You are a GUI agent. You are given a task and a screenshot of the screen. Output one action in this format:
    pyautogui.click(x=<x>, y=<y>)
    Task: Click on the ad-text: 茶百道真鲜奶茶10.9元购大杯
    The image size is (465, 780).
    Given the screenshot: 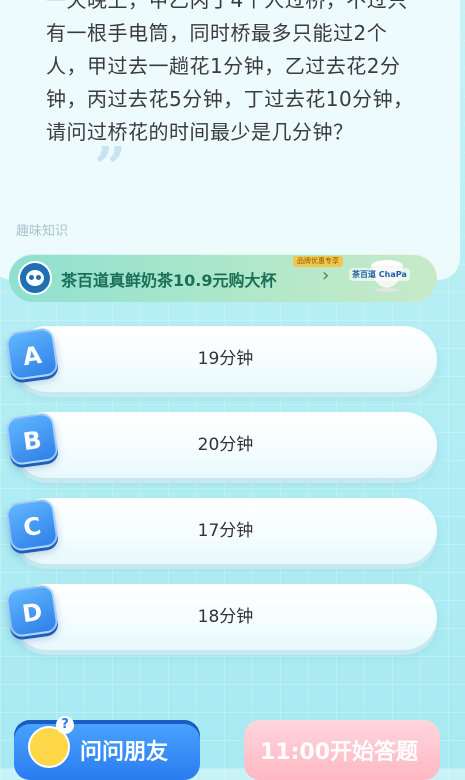 What is the action you would take?
    pyautogui.click(x=169, y=280)
    